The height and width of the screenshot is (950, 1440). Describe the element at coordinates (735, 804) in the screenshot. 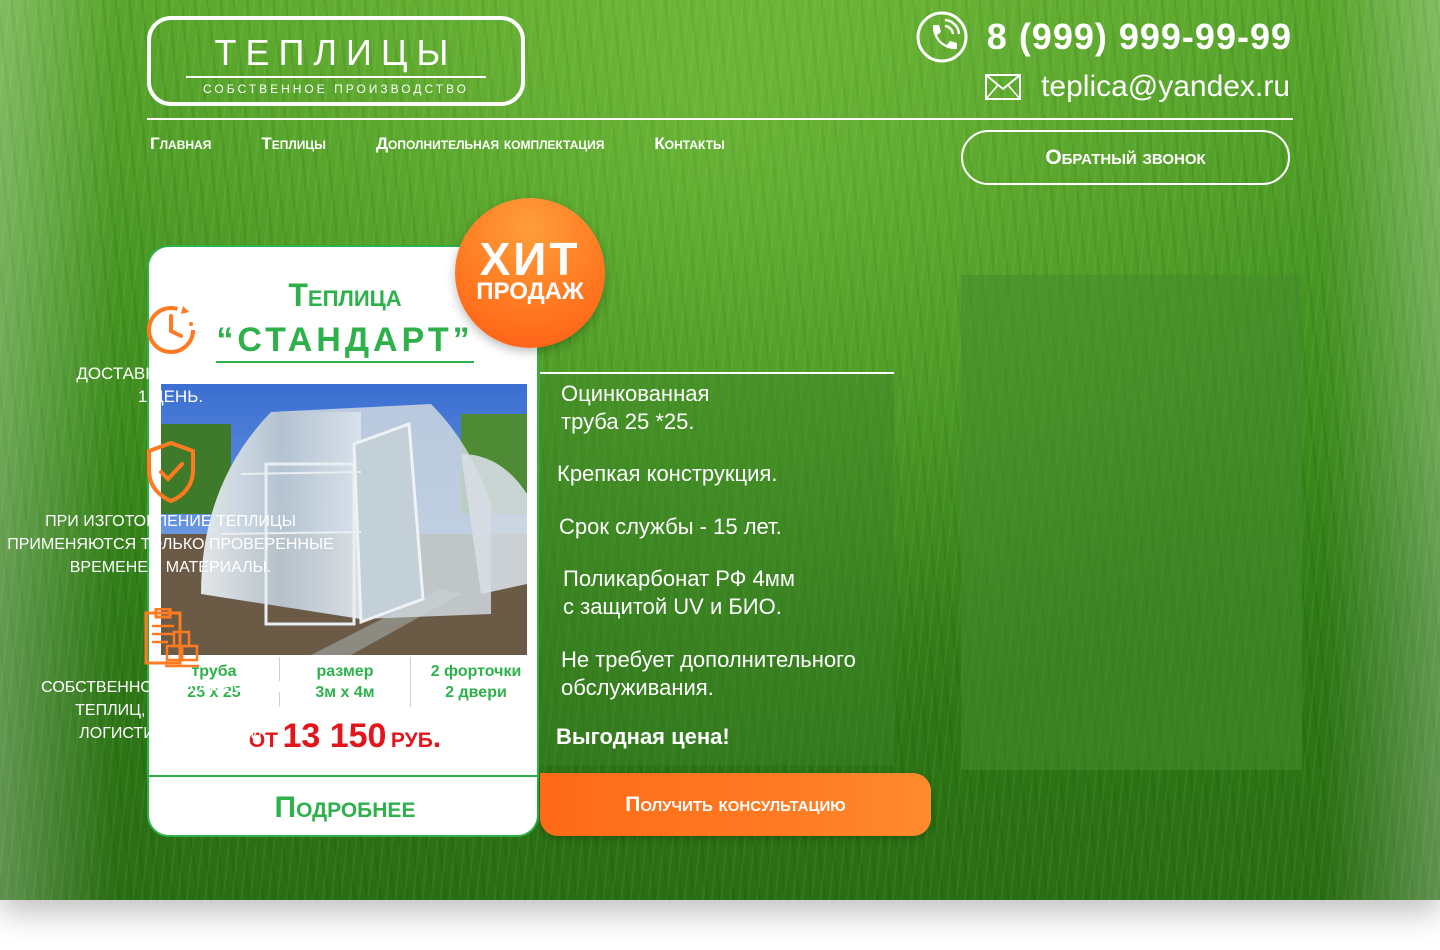

I see `consultation-button: Получить консультацию` at that location.